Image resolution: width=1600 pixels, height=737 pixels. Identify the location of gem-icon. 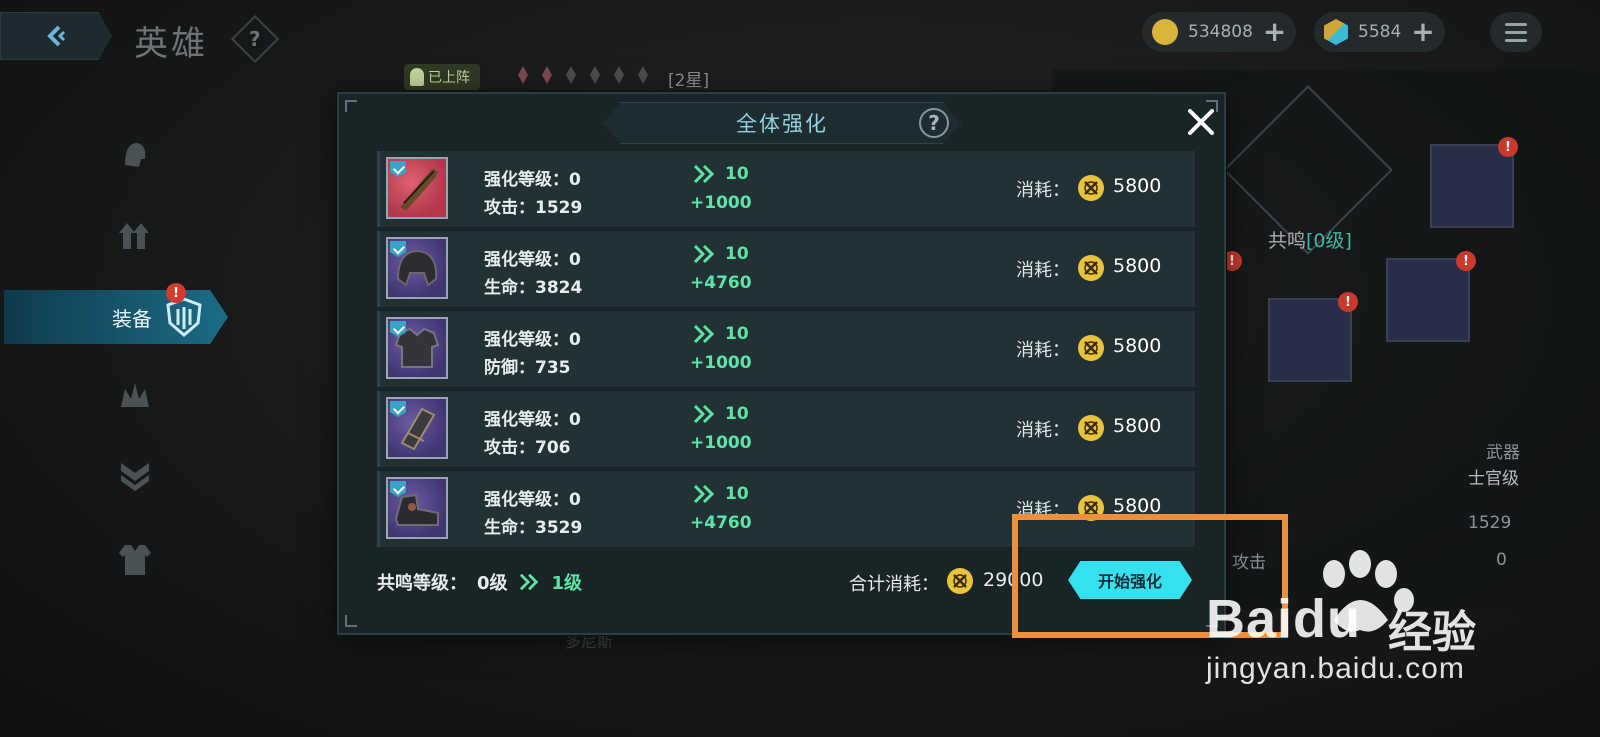
(1336, 32).